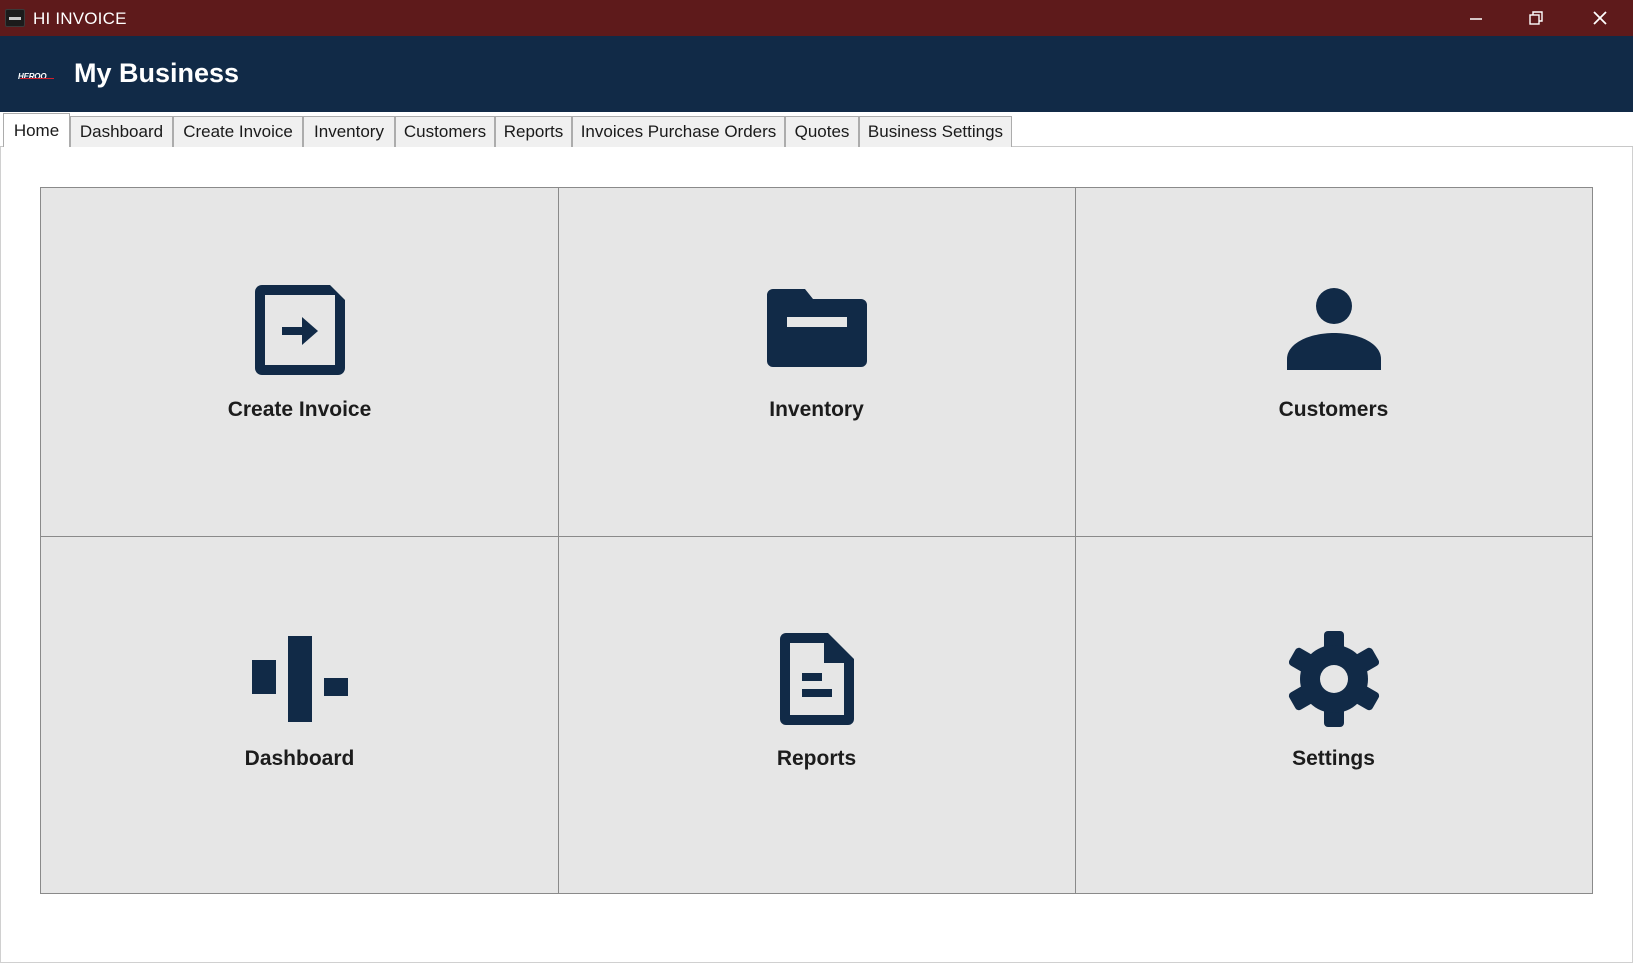  I want to click on tile-label: Inventory, so click(816, 409).